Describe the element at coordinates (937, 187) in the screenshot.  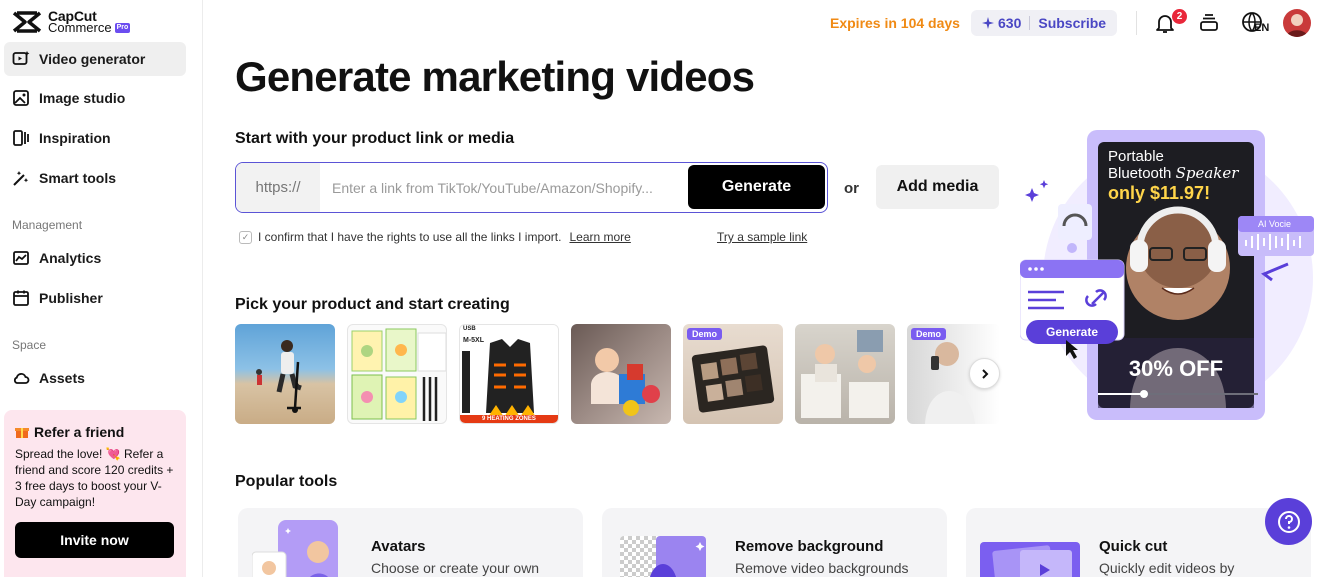
I see `add-media-button: Add media` at that location.